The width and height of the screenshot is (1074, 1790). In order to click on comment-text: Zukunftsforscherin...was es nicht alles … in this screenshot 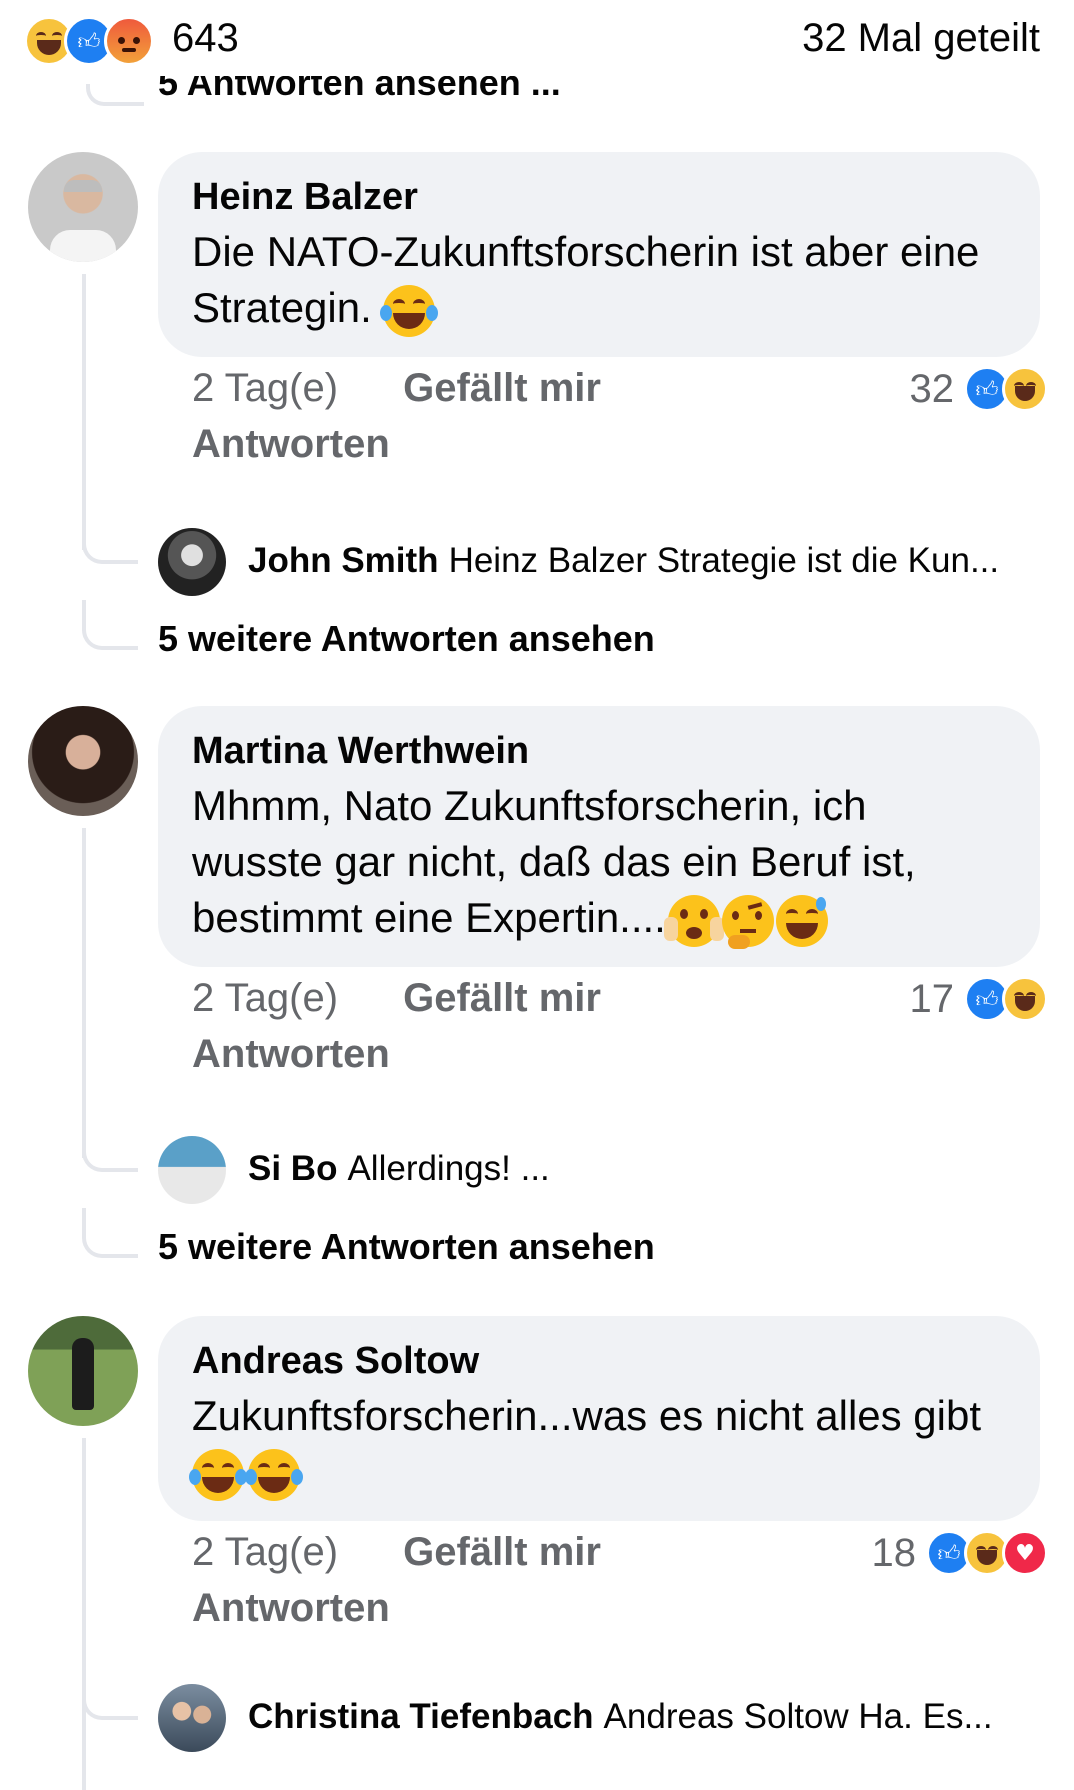, I will do `click(597, 1444)`.